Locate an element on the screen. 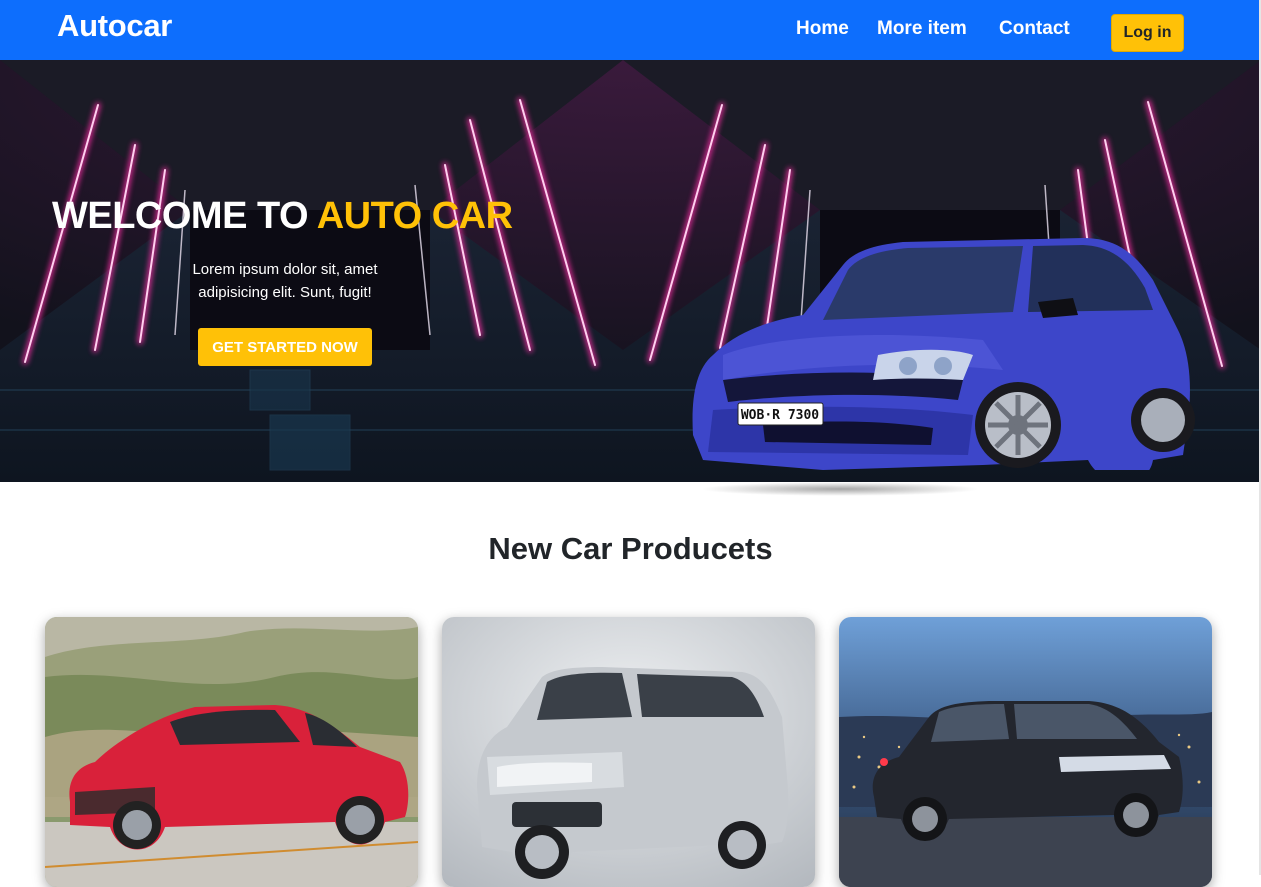 The width and height of the screenshot is (1261, 887). products-section-title: New Car Producets is located at coordinates (630, 548).